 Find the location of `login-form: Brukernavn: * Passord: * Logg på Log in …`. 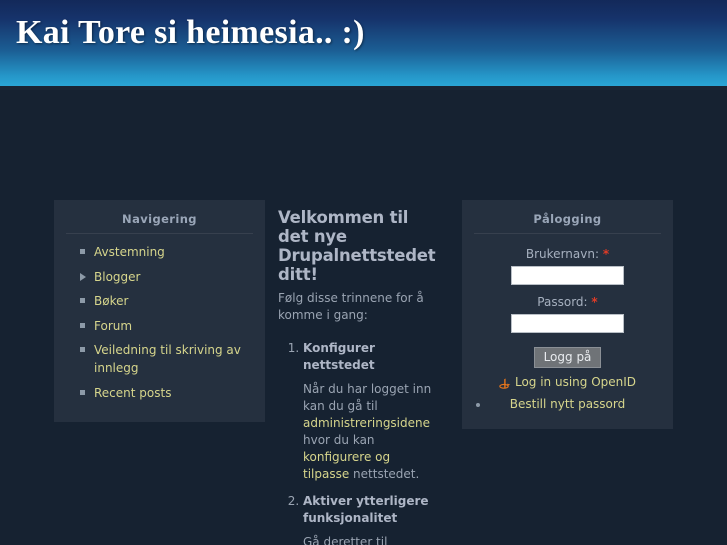

login-form: Brukernavn: * Passord: * Logg på Log in … is located at coordinates (567, 328).